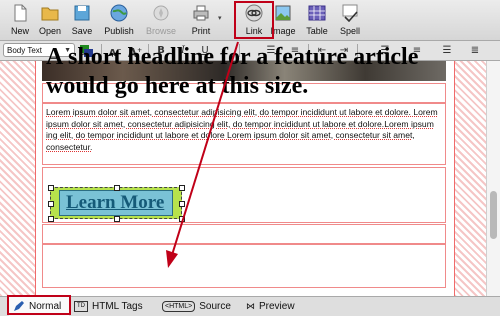 The height and width of the screenshot is (316, 500). Describe the element at coordinates (179, 306) in the screenshot. I see `source-code-icon: <HTML>` at that location.